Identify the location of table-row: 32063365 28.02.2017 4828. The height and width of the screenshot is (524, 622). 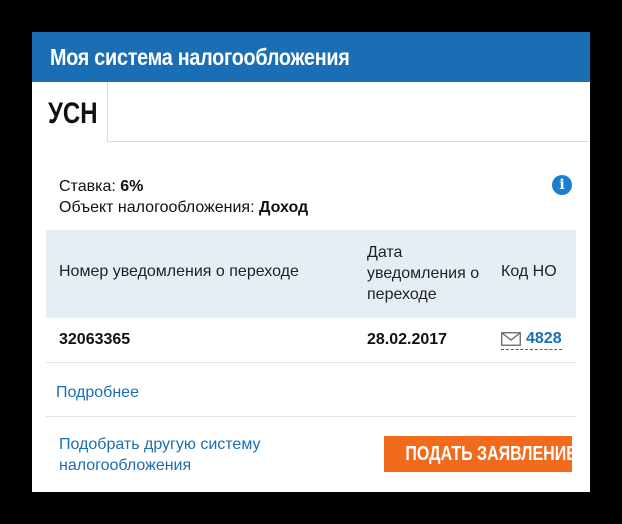
(311, 340).